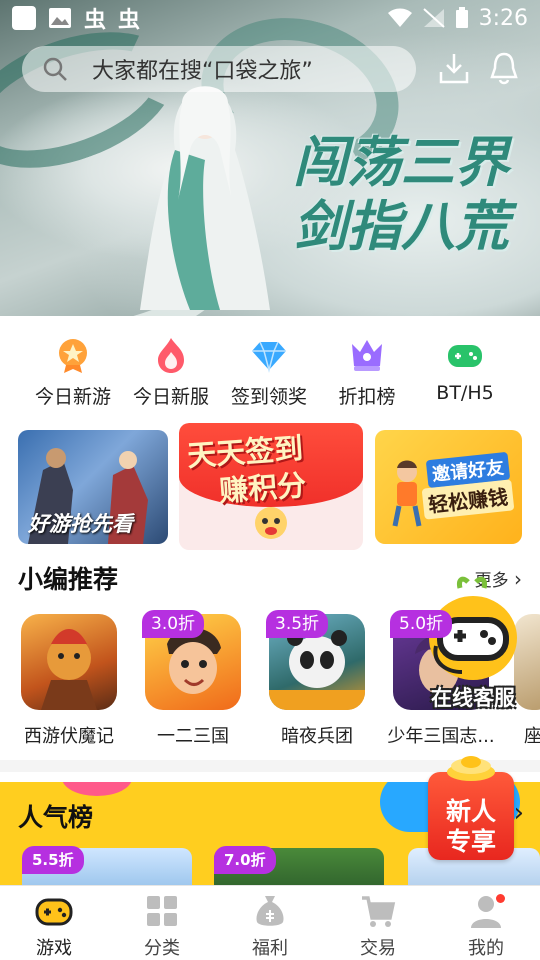 The width and height of the screenshot is (540, 960). What do you see at coordinates (297, 624) in the screenshot?
I see `discount-badge: 3.5折` at bounding box center [297, 624].